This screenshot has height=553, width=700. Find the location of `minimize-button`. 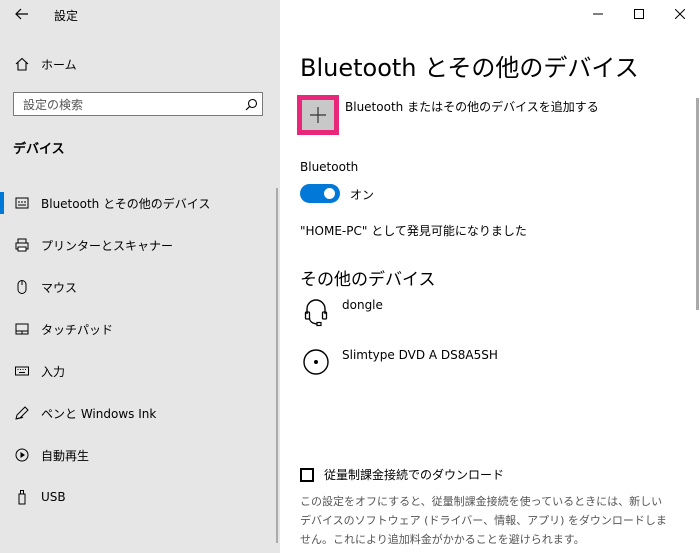

minimize-button is located at coordinates (598, 14).